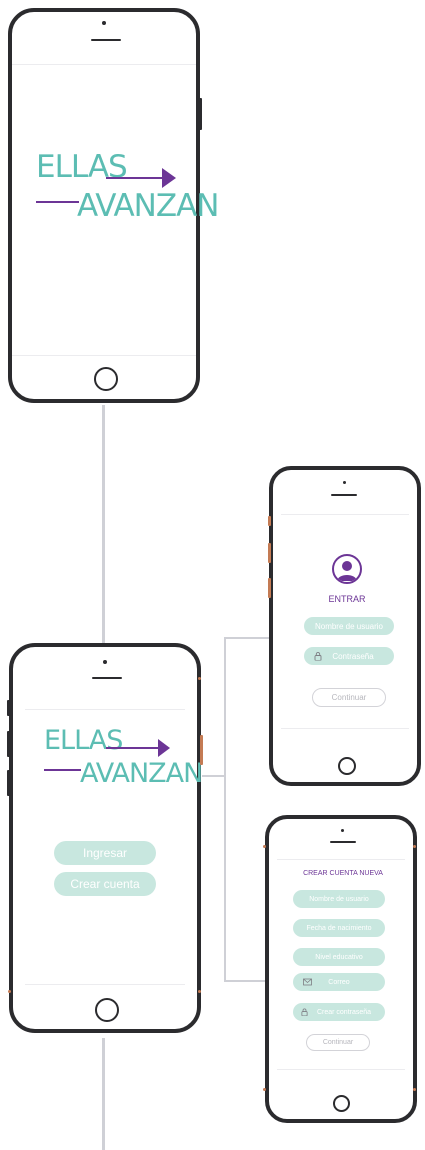 This screenshot has height=1150, width=425. I want to click on register-field: Nombre de usuario, so click(339, 899).